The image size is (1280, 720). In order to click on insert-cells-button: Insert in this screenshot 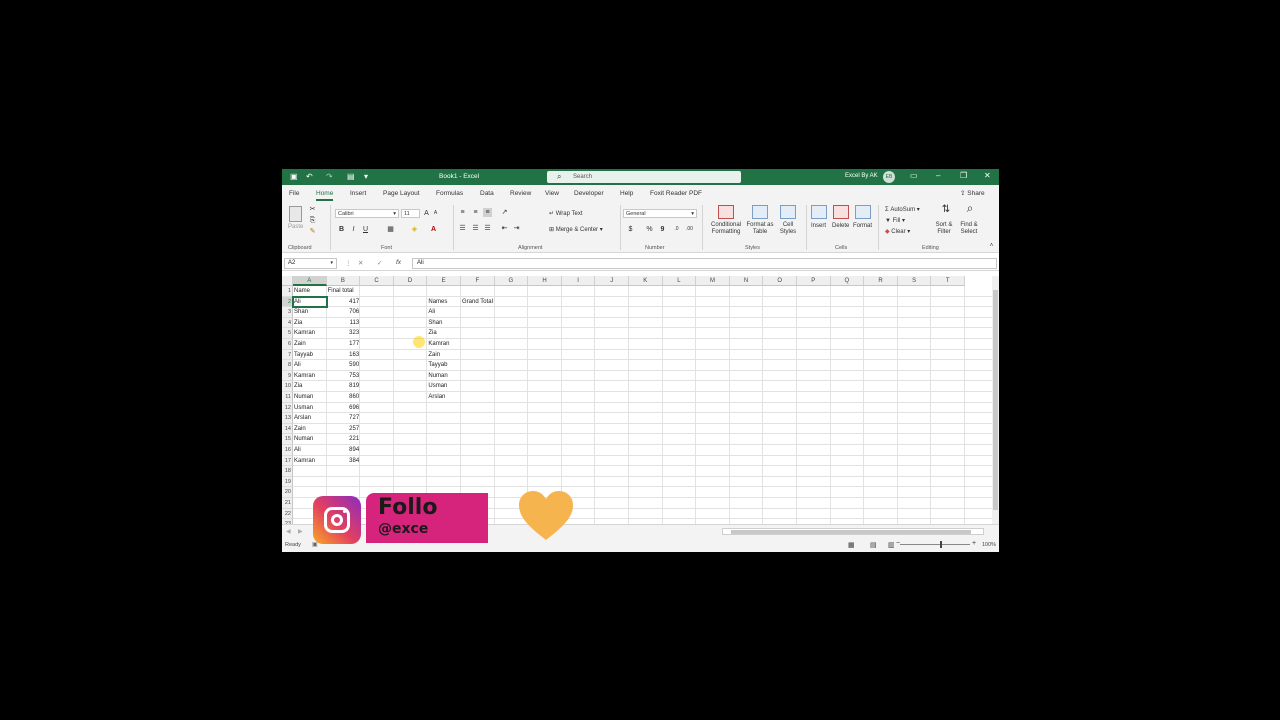, I will do `click(818, 226)`.